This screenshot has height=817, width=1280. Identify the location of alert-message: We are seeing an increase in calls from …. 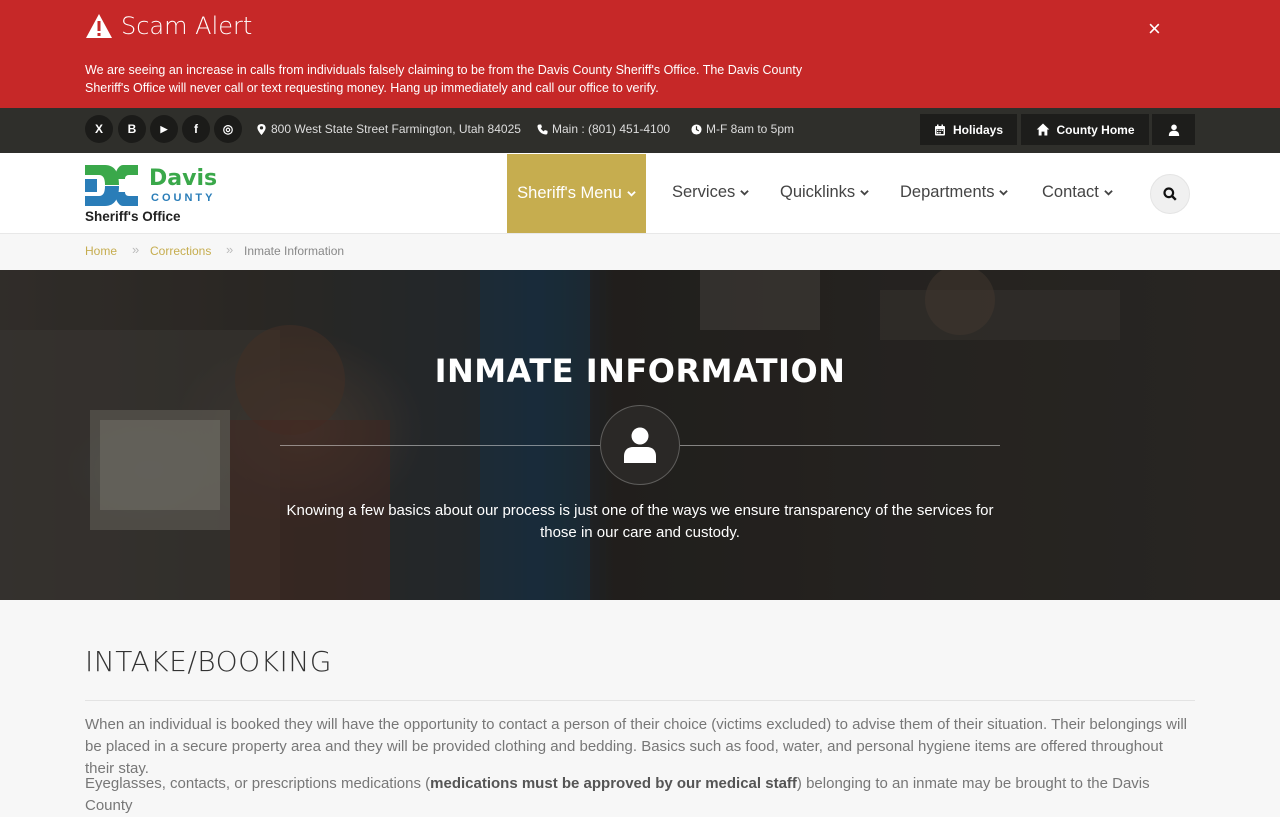
(444, 79).